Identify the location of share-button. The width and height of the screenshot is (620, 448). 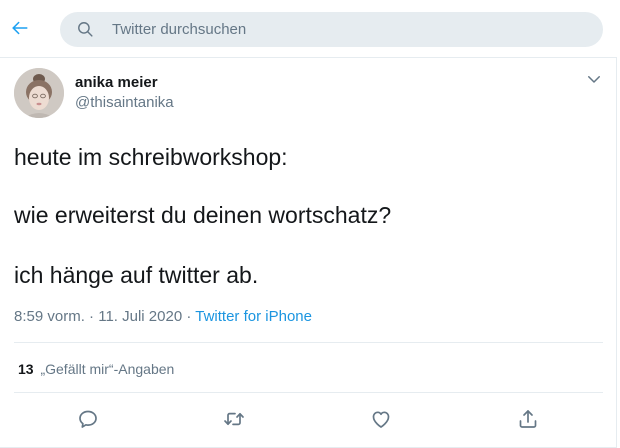
(528, 419).